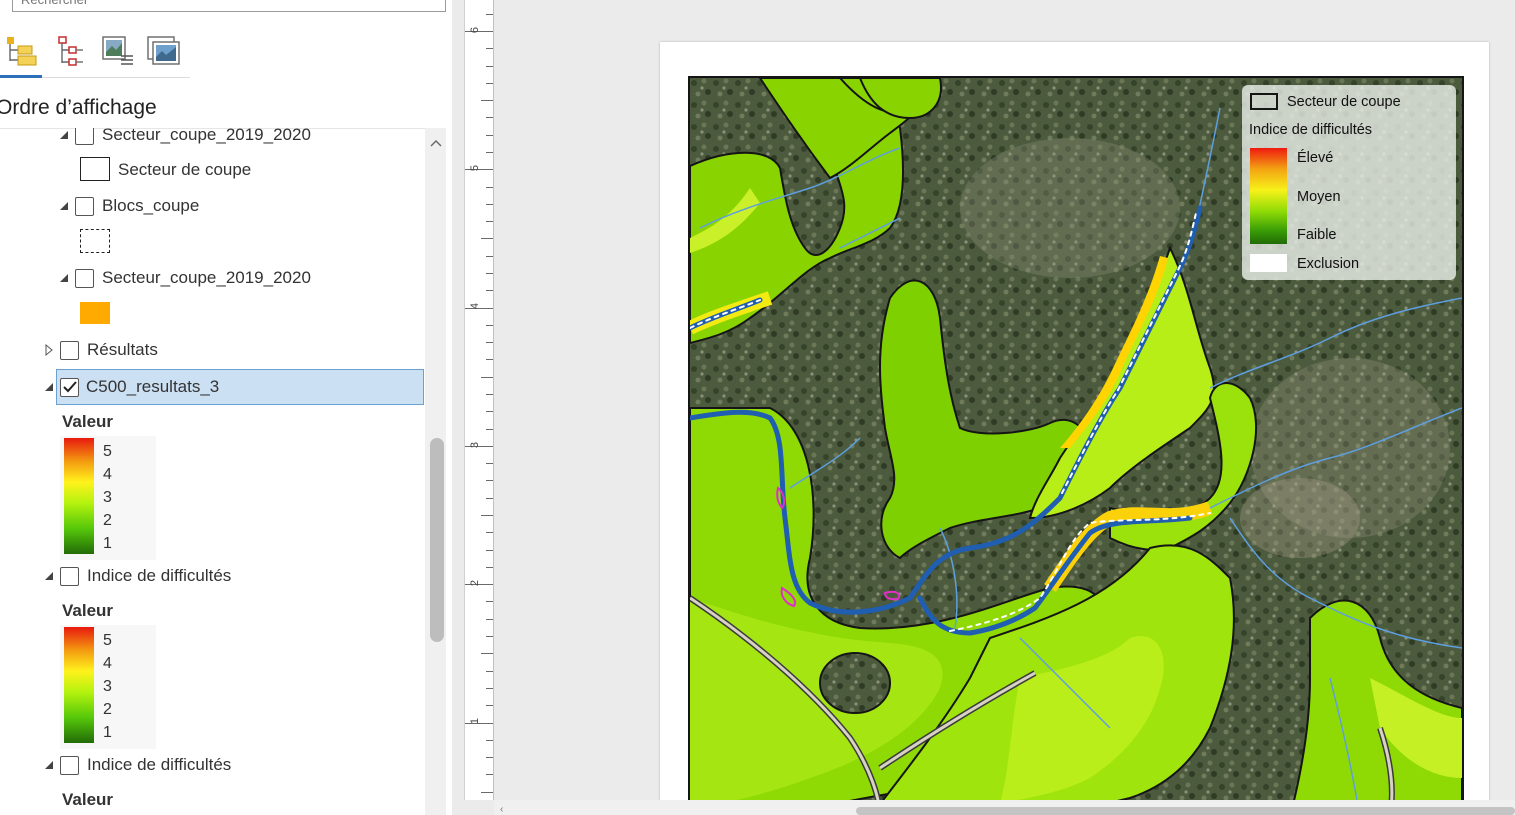  Describe the element at coordinates (206, 277) in the screenshot. I see `layer-label: Secteur_coupe_2019_2020` at that location.